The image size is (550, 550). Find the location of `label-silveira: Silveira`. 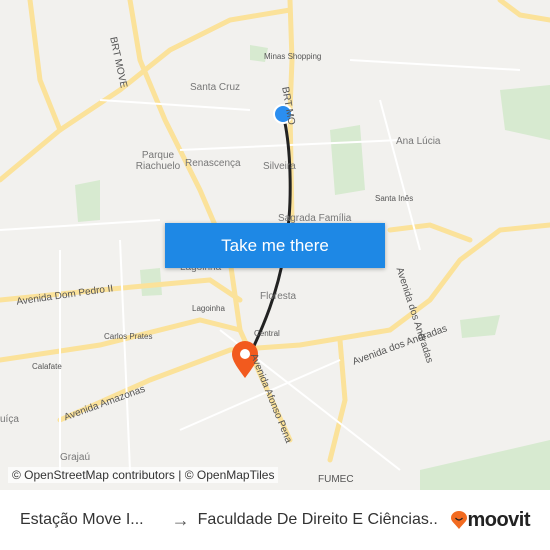

label-silveira: Silveira is located at coordinates (279, 166).